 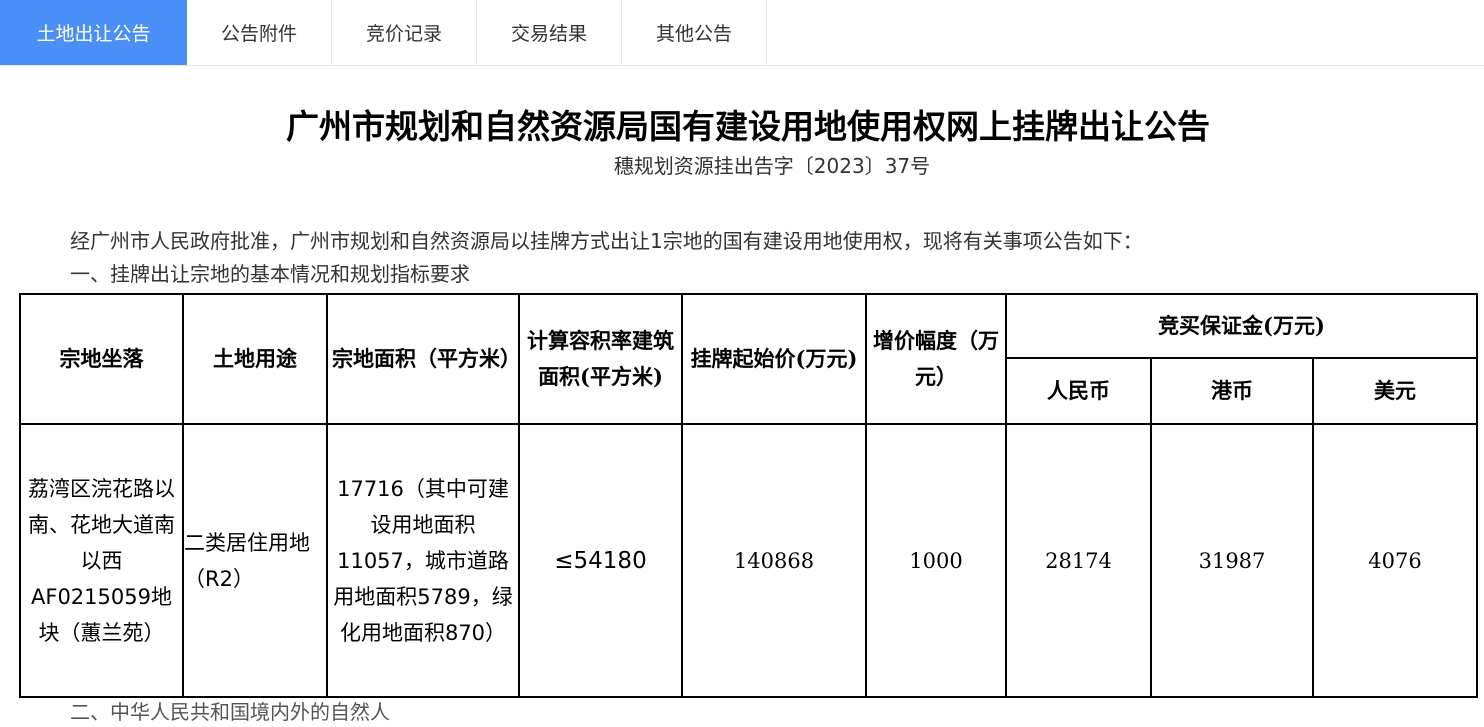 What do you see at coordinates (1241, 326) in the screenshot?
I see `header-deposit: 竞买保证金(万元)` at bounding box center [1241, 326].